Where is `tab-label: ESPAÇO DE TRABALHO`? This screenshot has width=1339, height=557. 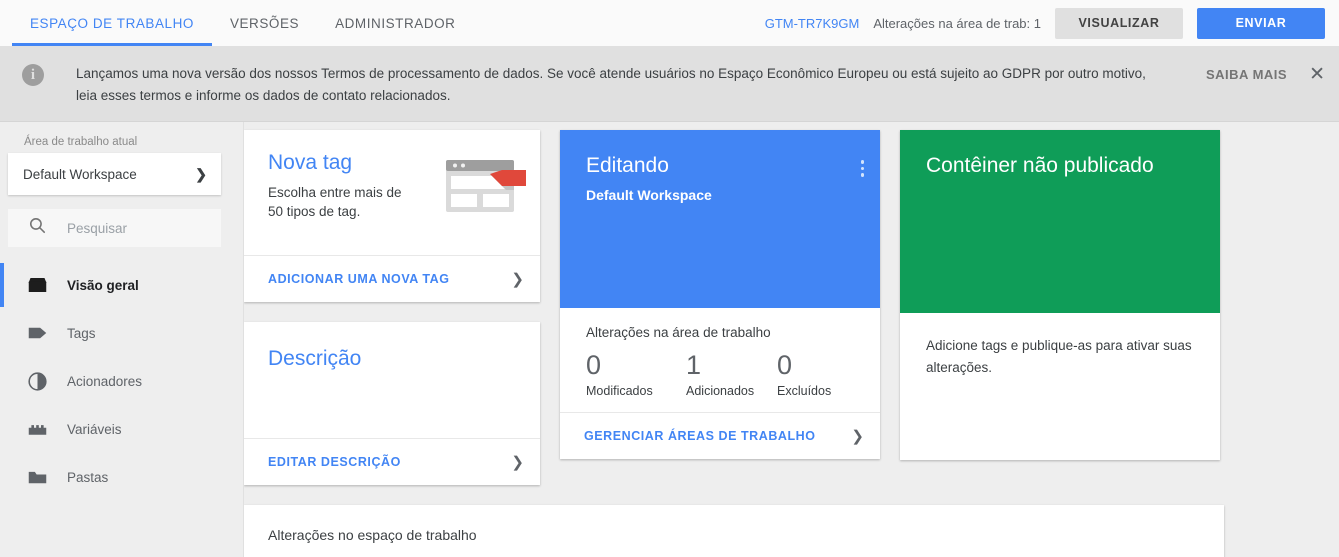 tab-label: ESPAÇO DE TRABALHO is located at coordinates (112, 23).